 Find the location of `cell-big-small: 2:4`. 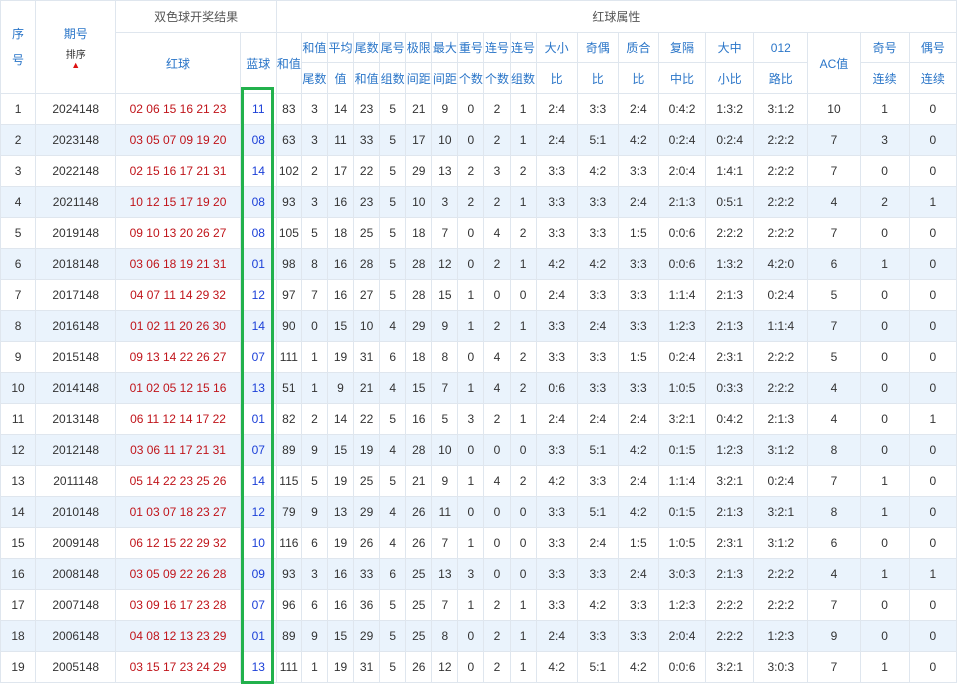

cell-big-small: 2:4 is located at coordinates (556, 109).